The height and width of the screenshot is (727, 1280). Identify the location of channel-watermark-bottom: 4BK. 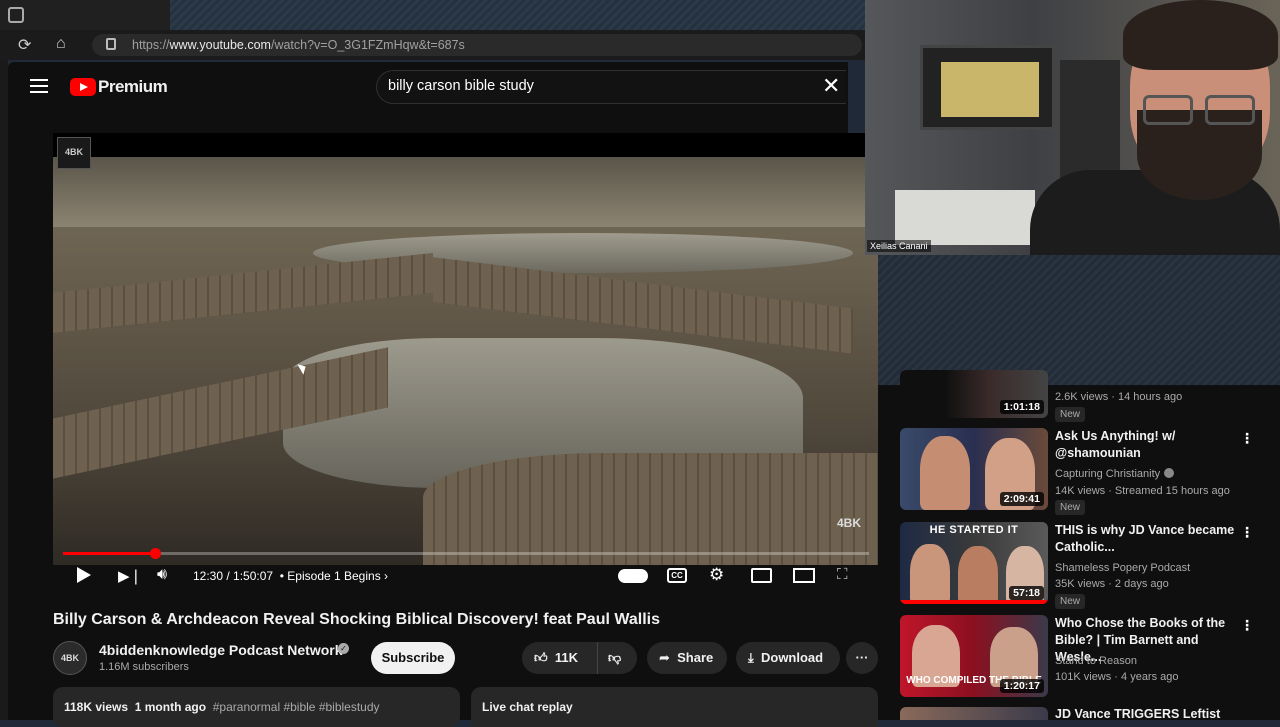
(849, 523).